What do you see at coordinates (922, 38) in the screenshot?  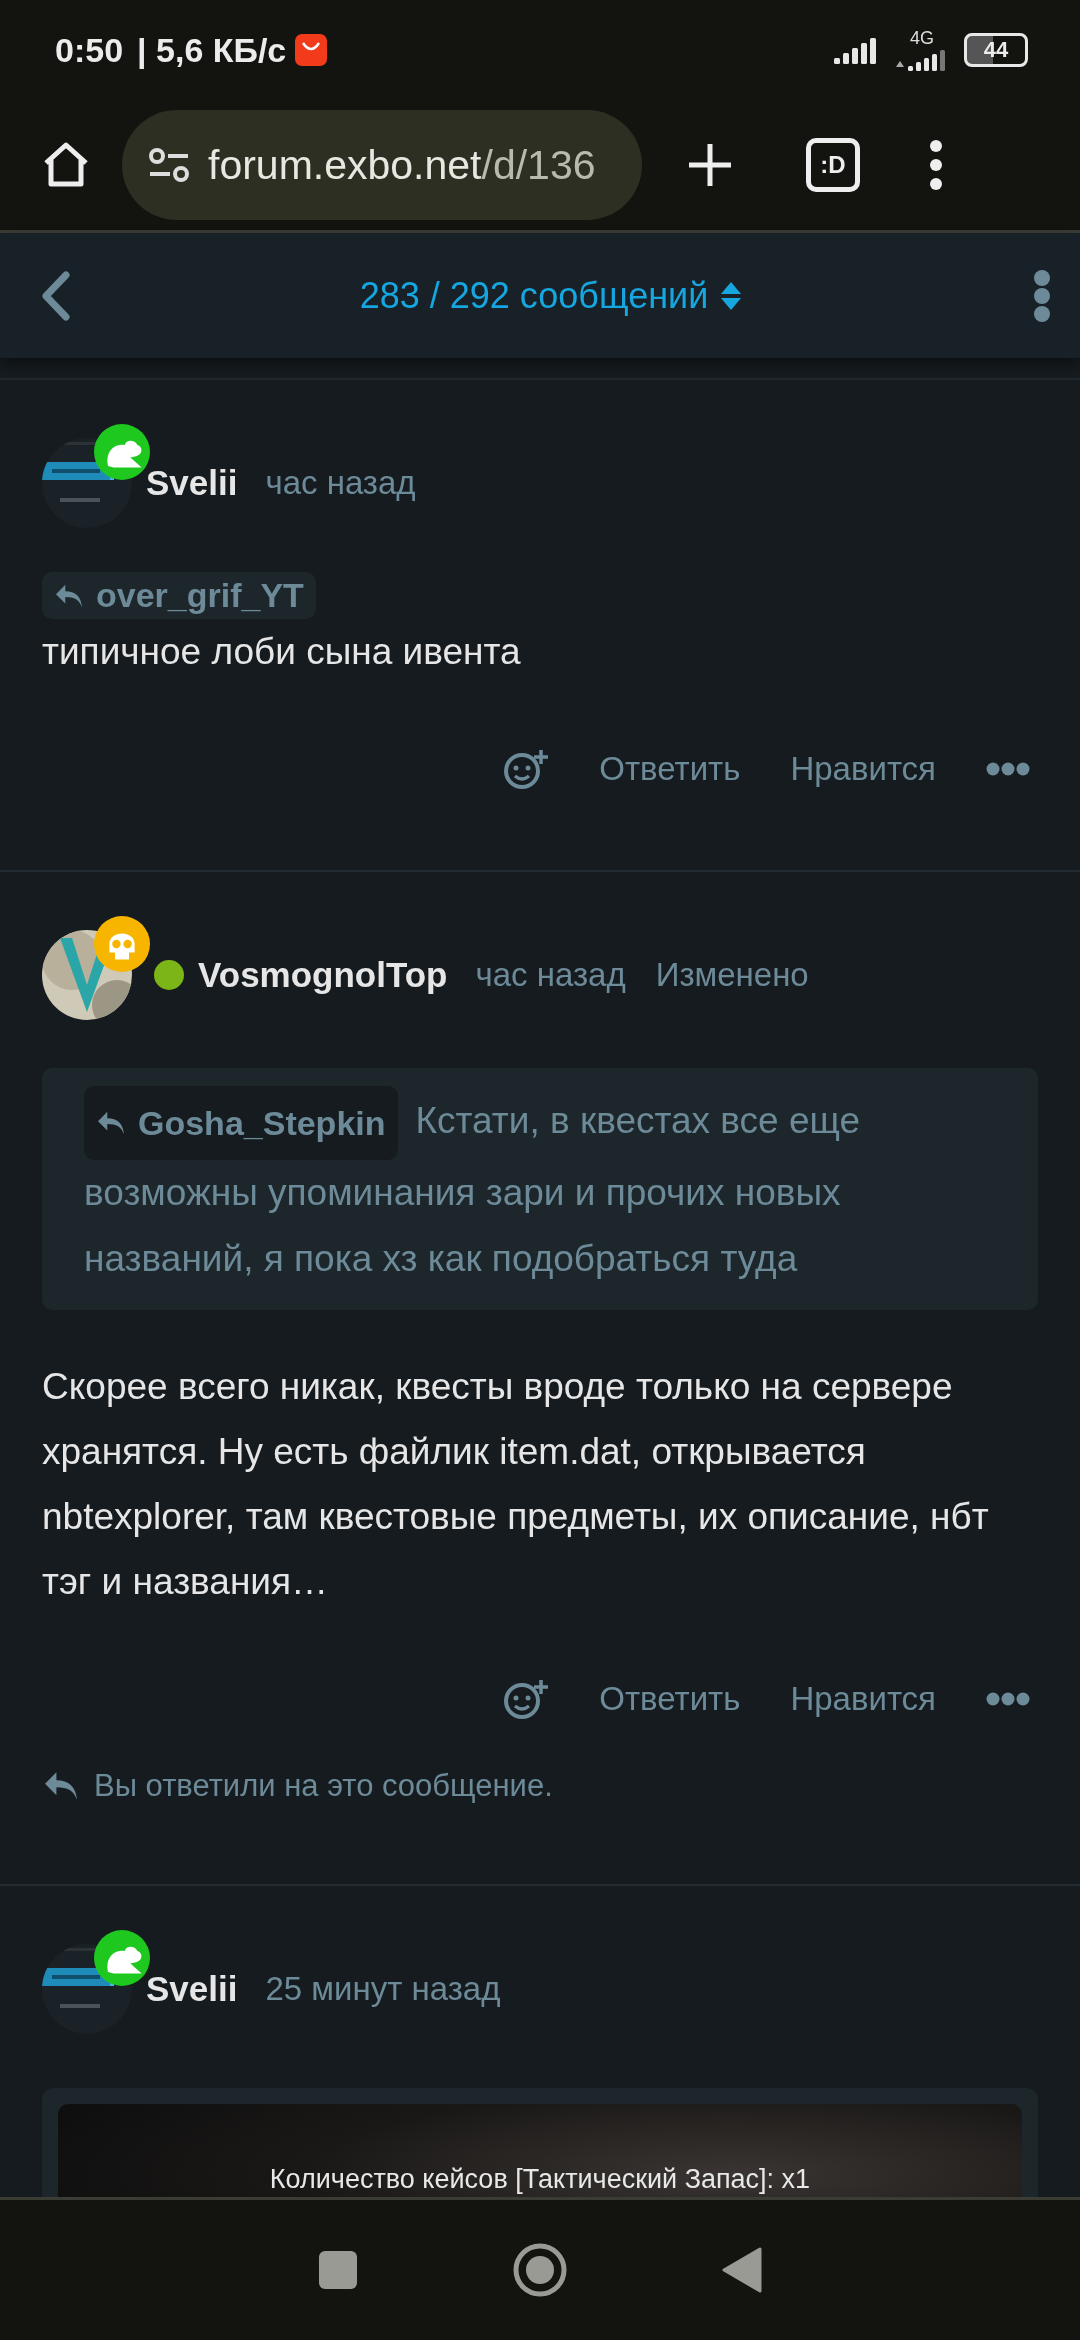 I see `network-type: 4G` at bounding box center [922, 38].